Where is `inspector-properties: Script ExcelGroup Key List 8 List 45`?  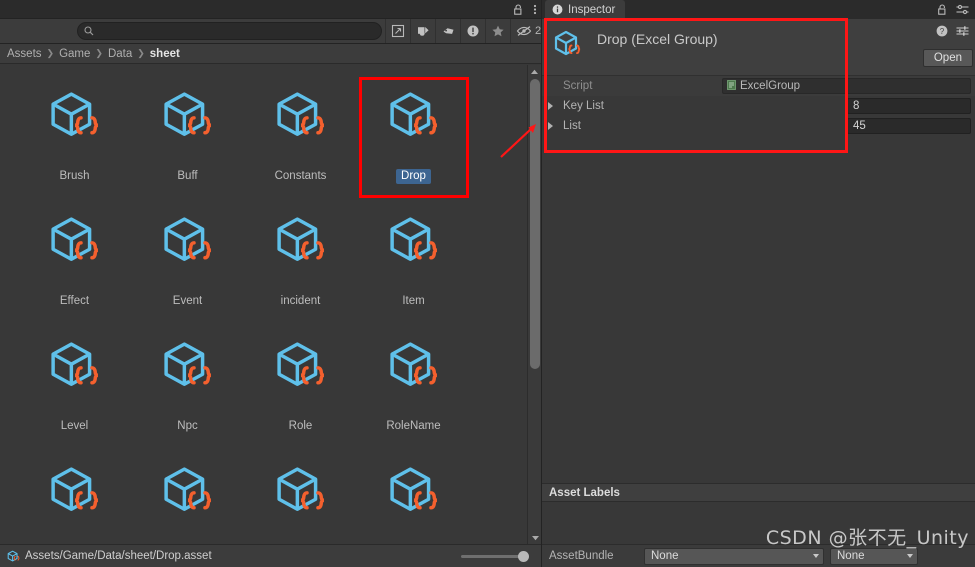 inspector-properties: Script ExcelGroup Key List 8 List 45 is located at coordinates (758, 106).